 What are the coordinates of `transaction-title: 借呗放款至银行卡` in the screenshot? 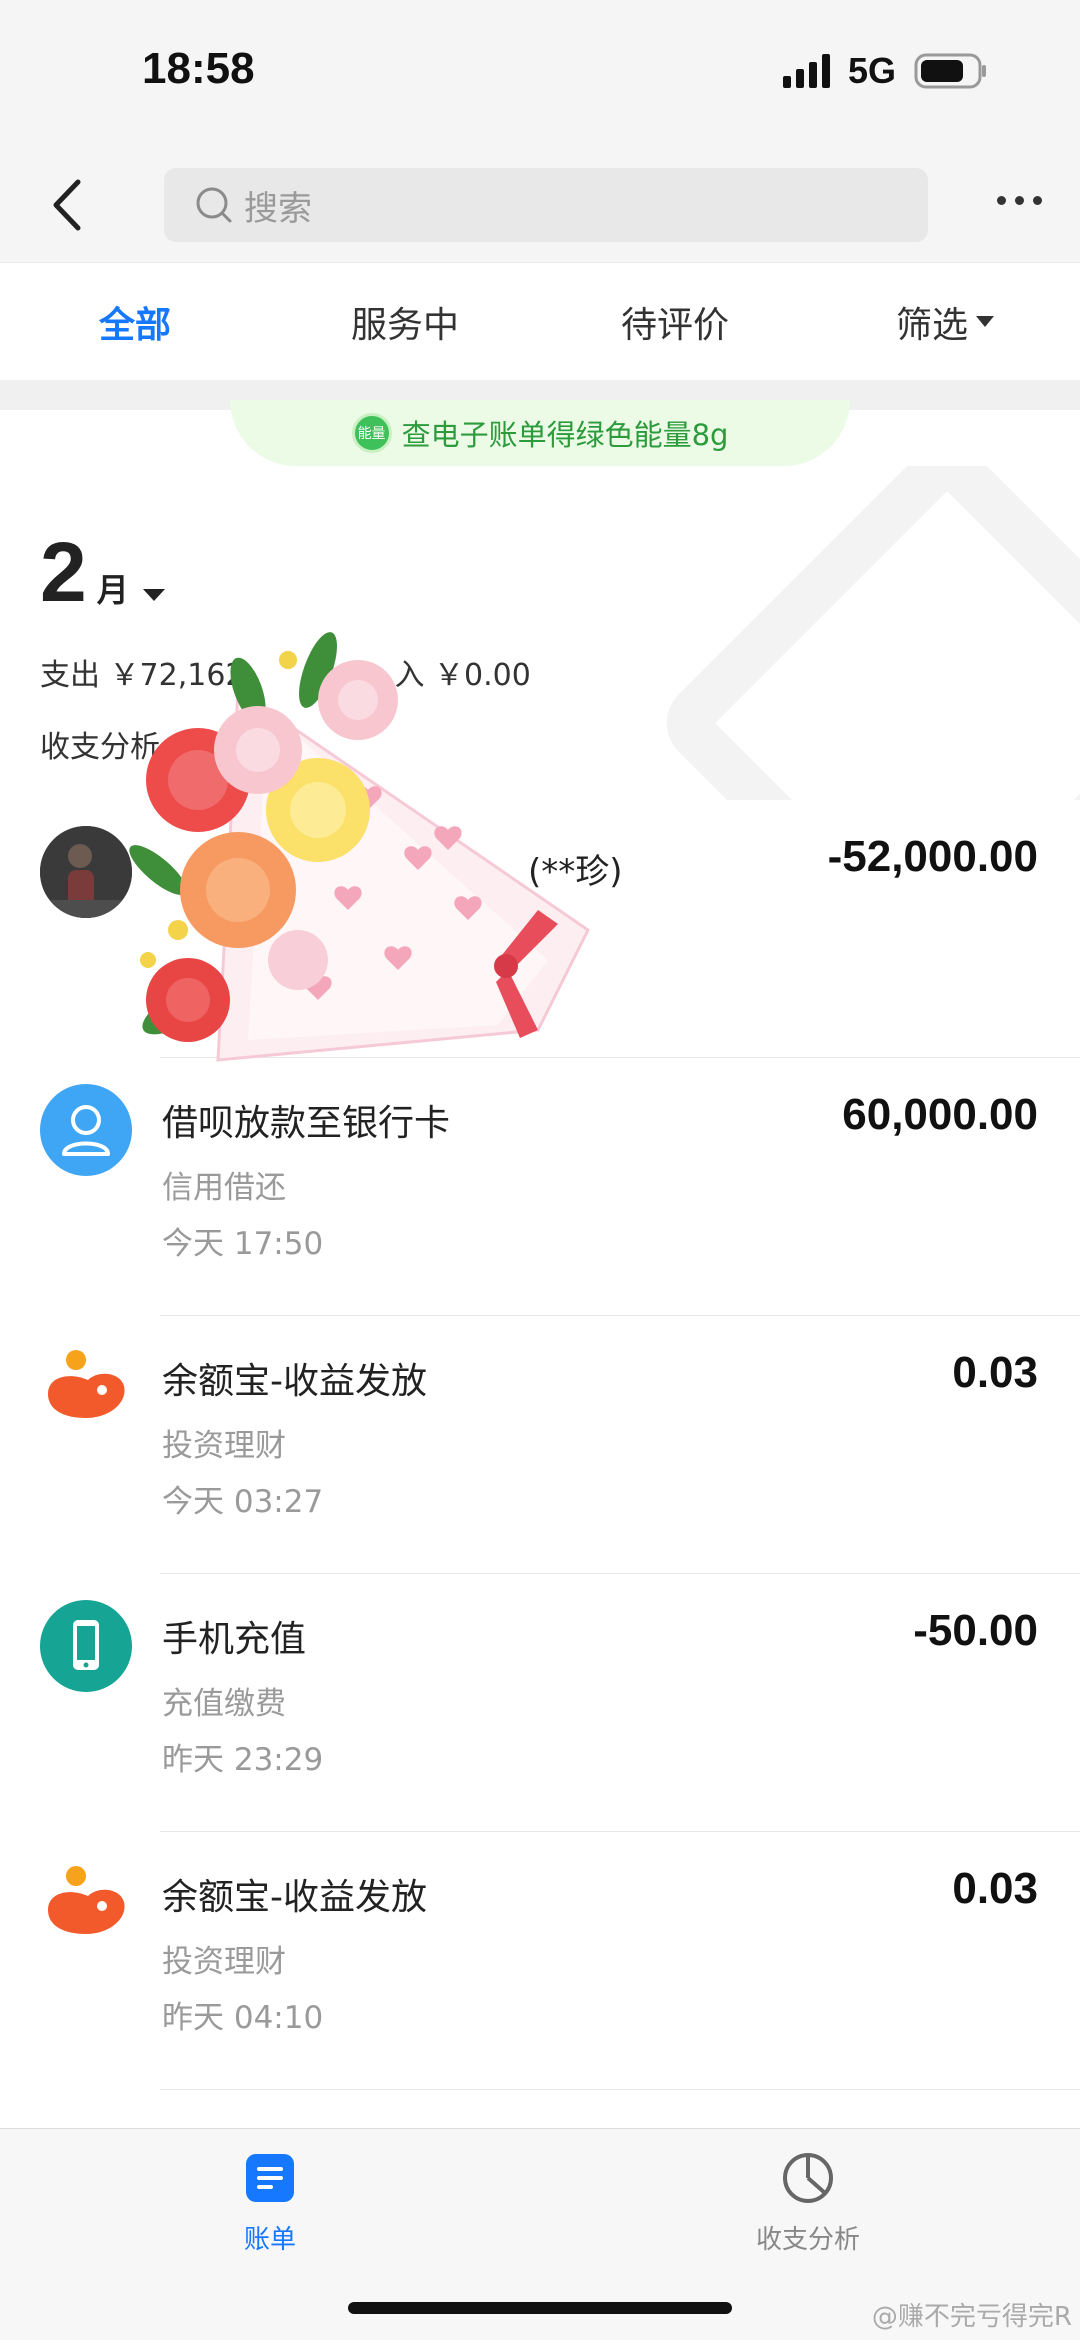 It's located at (306, 1123).